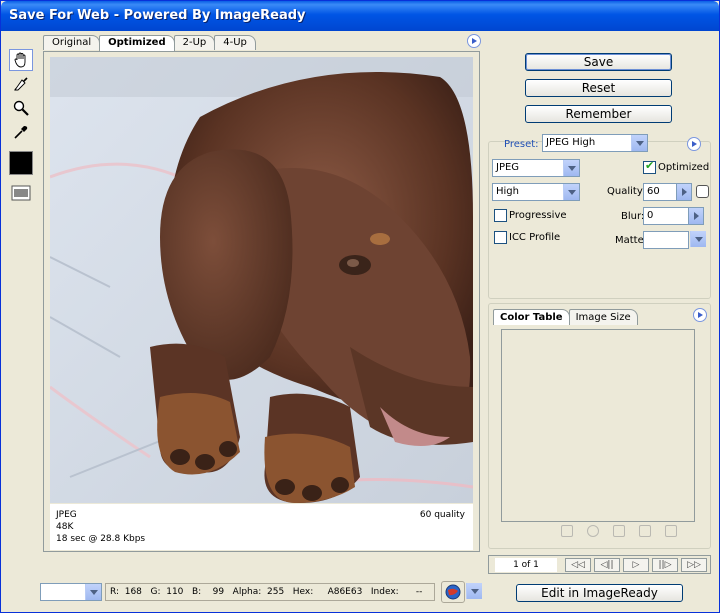 The width and height of the screenshot is (720, 613). What do you see at coordinates (607, 565) in the screenshot?
I see `previous-frame-button: ◁||` at bounding box center [607, 565].